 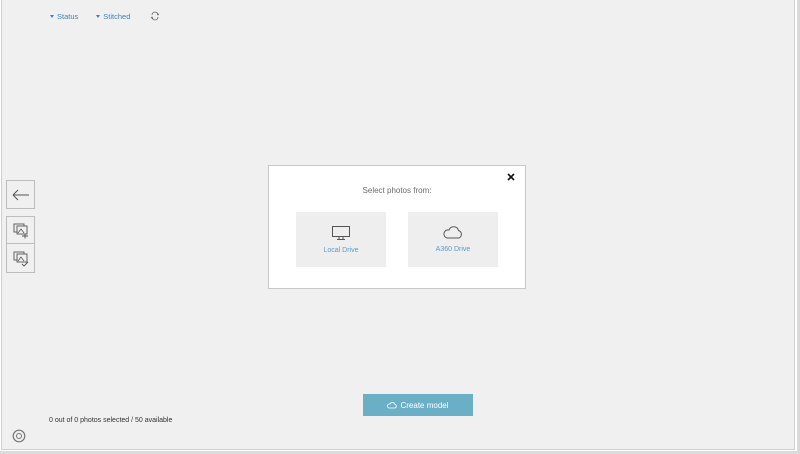 What do you see at coordinates (397, 190) in the screenshot?
I see `dialog-title: Select photos from:` at bounding box center [397, 190].